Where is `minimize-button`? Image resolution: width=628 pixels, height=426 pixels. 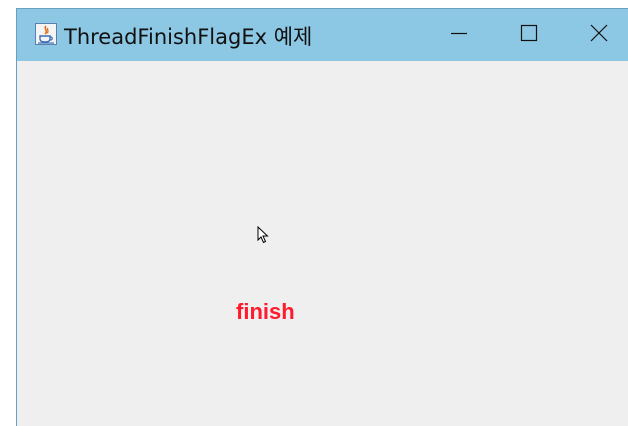 minimize-button is located at coordinates (459, 35).